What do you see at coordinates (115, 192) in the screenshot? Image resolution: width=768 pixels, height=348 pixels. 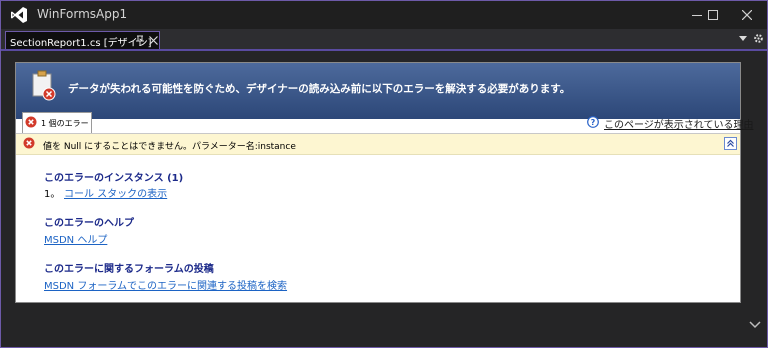 I see `show-call-stack-link: コール スタックの表示` at bounding box center [115, 192].